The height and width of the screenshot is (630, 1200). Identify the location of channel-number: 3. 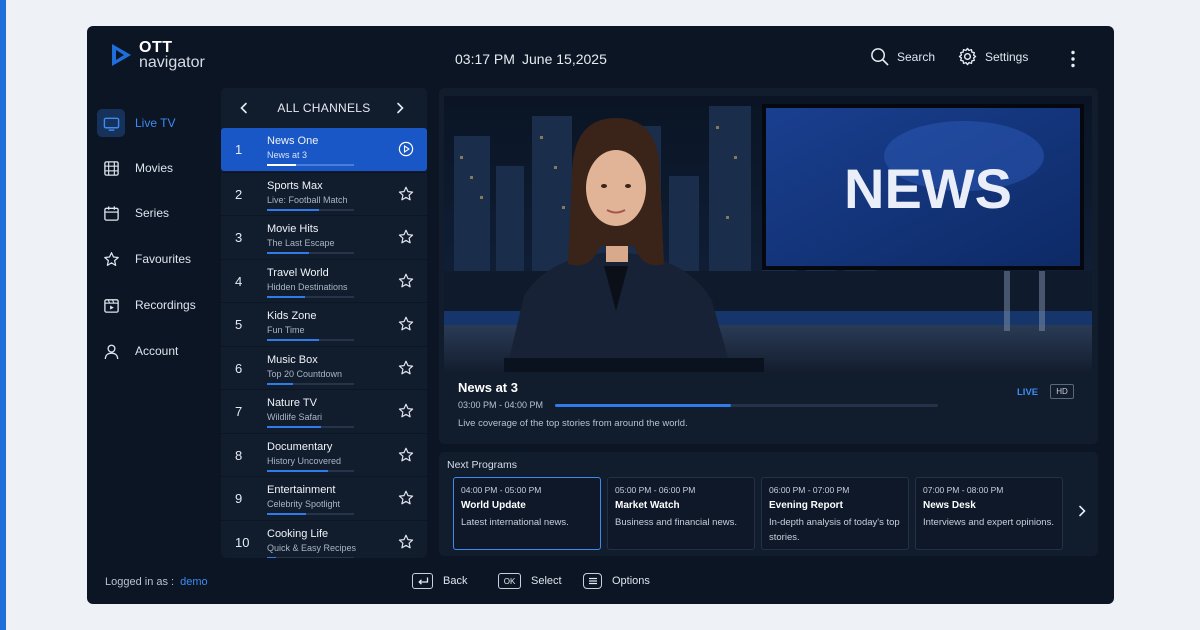
(239, 237).